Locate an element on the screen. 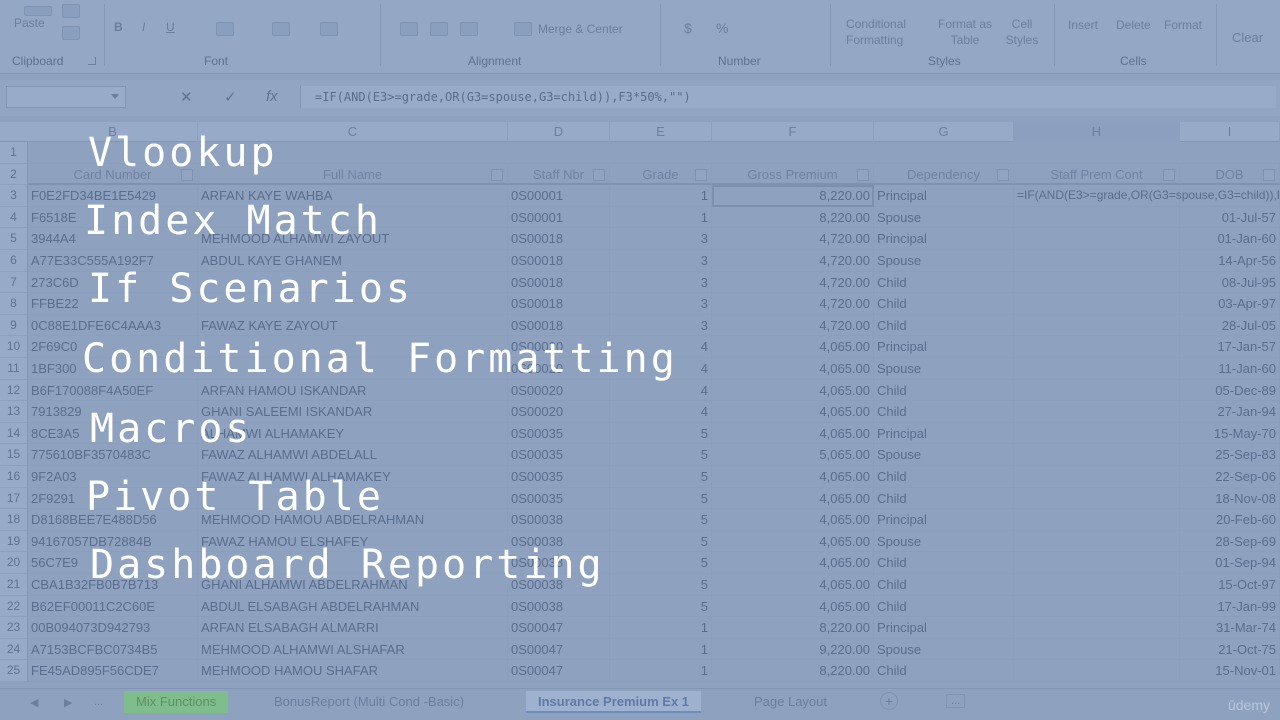 The image size is (1280, 720). tab-mix-functions: Mix Functions is located at coordinates (176, 702).